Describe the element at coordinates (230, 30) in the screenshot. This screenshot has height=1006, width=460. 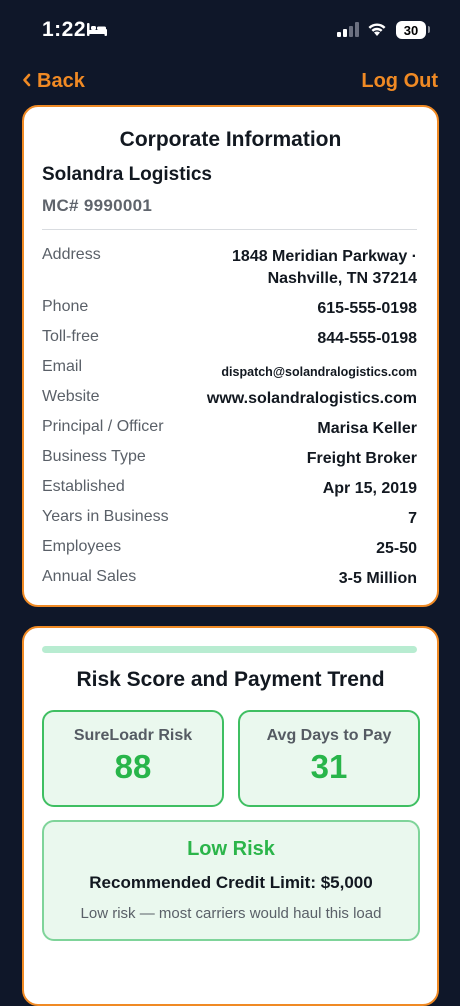
I see `status-bar: 1:22 30` at that location.